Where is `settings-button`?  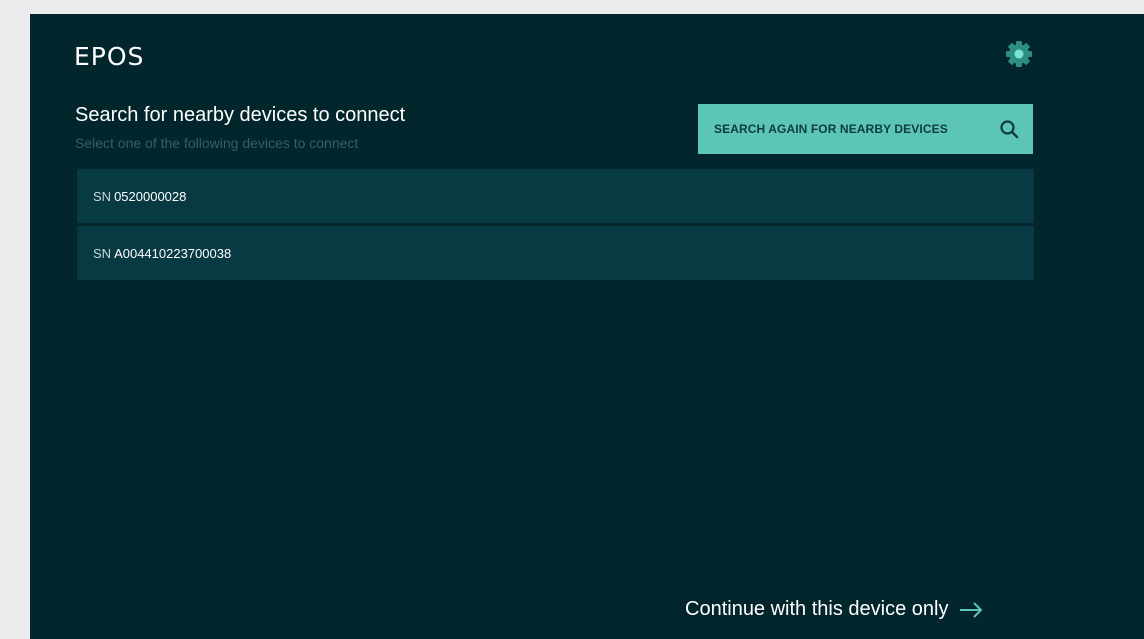 settings-button is located at coordinates (1019, 54).